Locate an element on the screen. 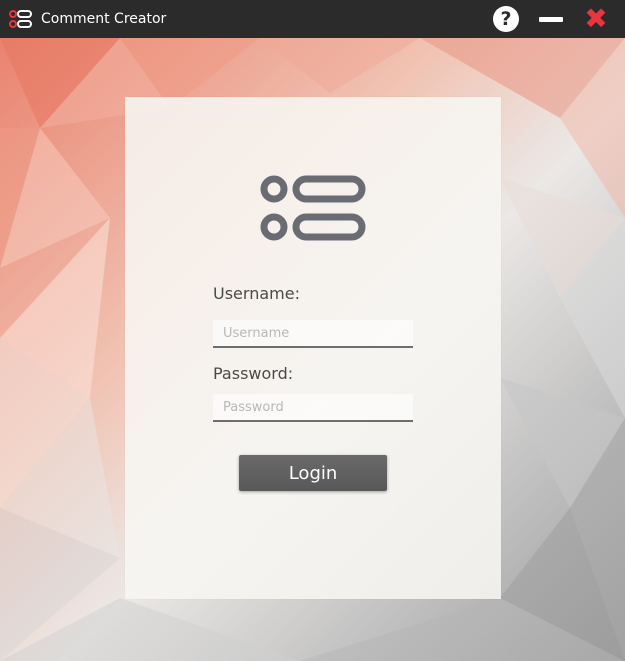 The height and width of the screenshot is (661, 625). minimize-icon is located at coordinates (551, 19).